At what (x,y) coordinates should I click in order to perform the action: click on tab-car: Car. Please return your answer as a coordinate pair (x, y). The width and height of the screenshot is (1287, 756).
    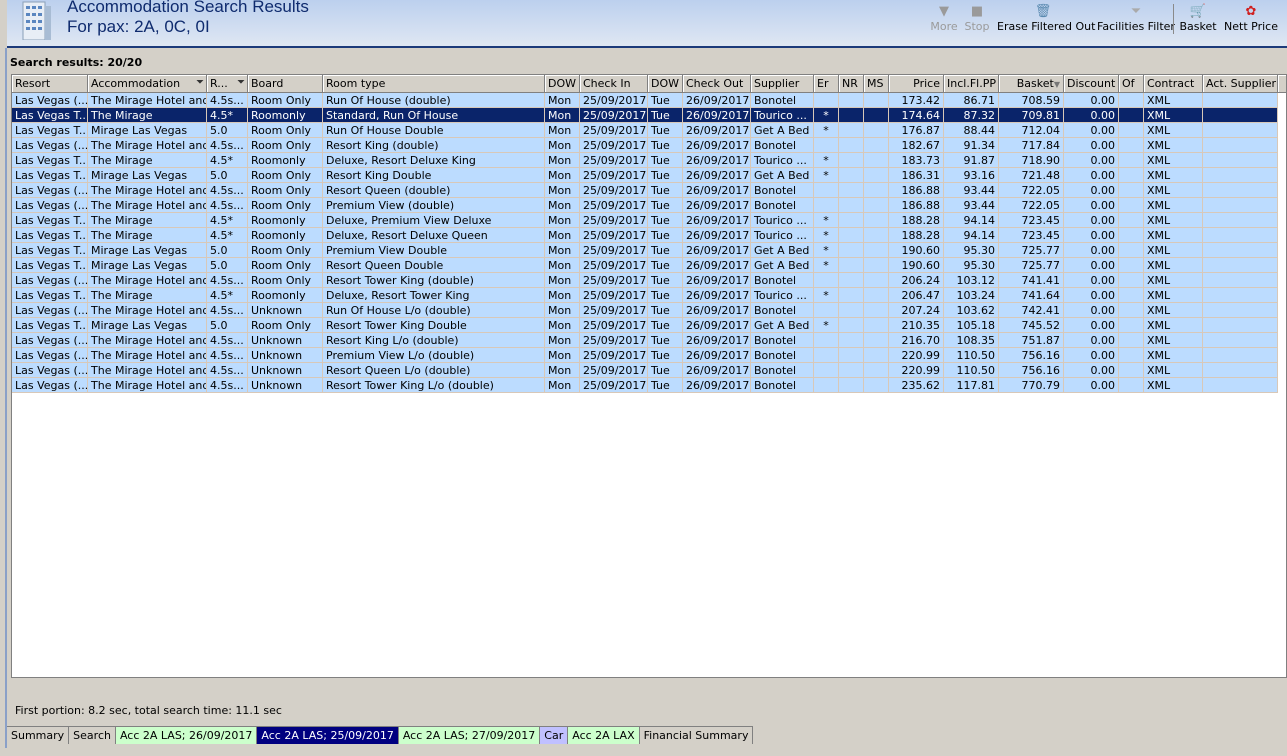
    Looking at the image, I should click on (554, 735).